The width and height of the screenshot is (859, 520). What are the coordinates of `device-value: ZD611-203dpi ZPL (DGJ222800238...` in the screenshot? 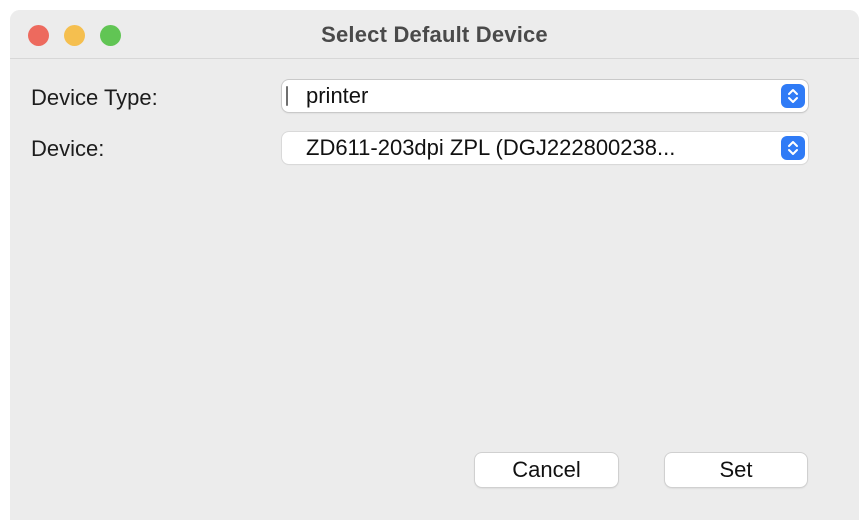 It's located at (491, 147).